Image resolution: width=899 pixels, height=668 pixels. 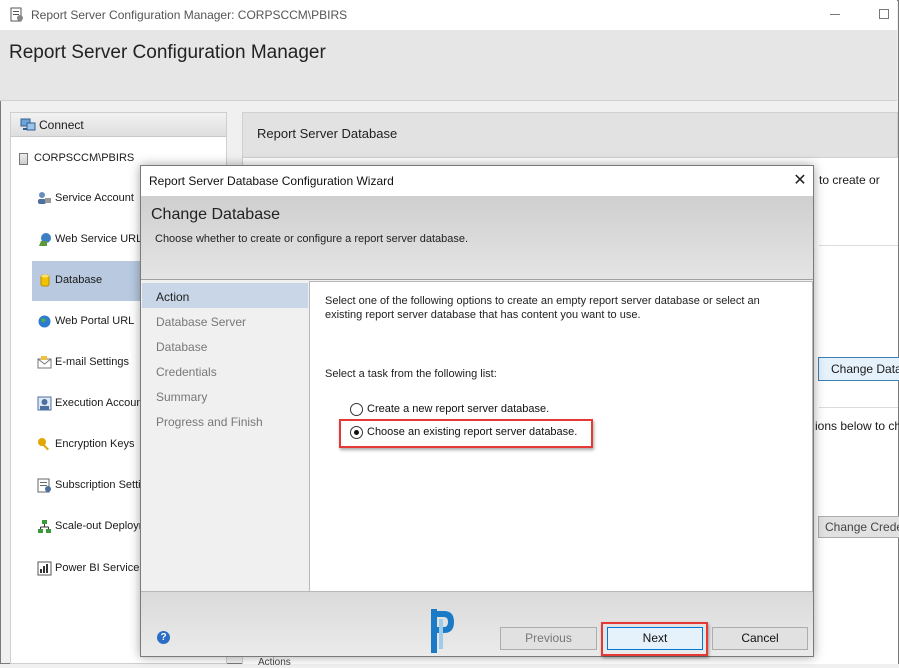 I want to click on database-icon, so click(x=45, y=280).